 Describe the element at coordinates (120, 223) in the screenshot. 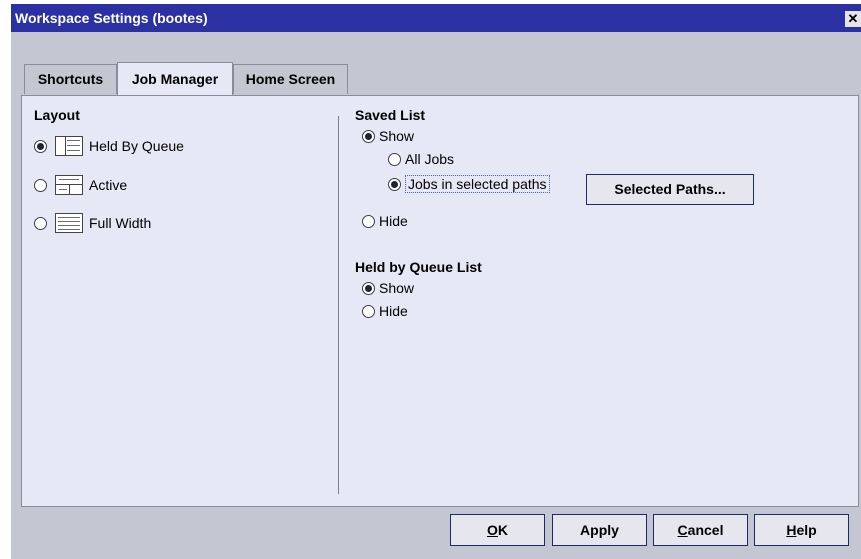

I see `full-width-label: Full Width` at that location.